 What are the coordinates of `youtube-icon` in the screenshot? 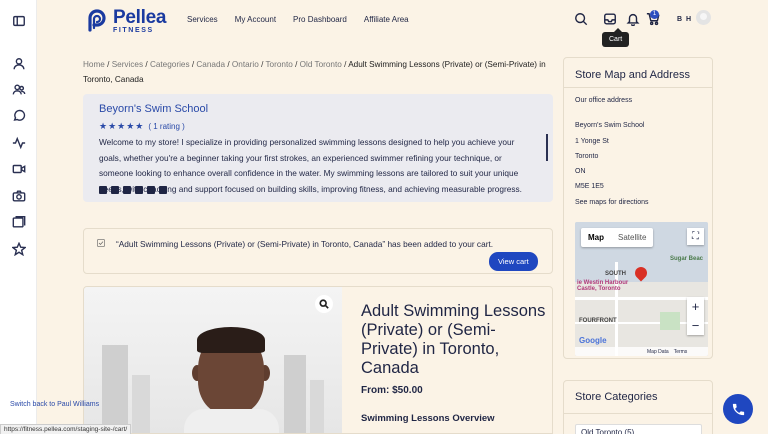 It's located at (151, 190).